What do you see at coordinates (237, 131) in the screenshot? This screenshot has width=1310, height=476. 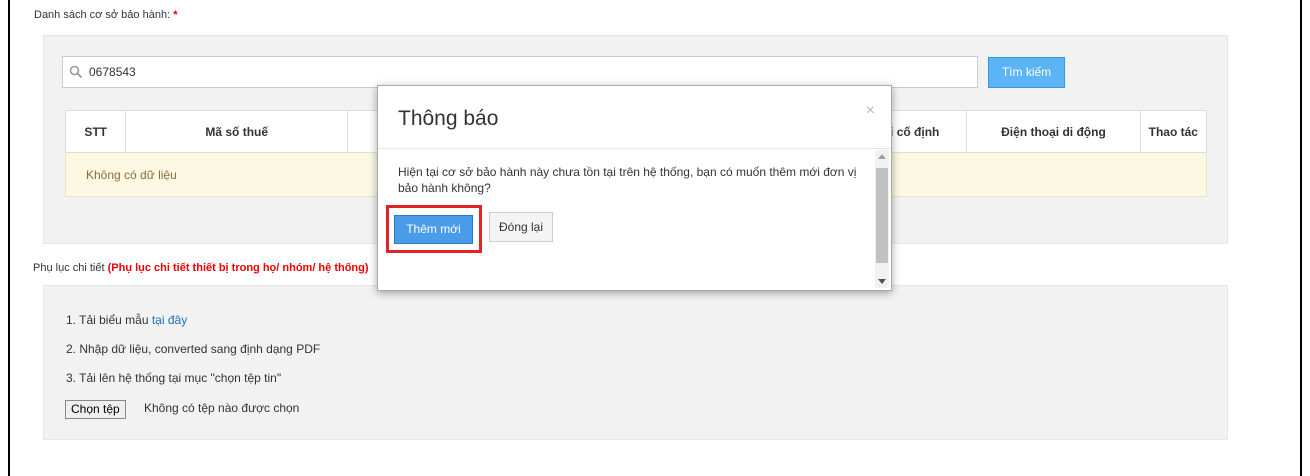 I see `col-tax-code: Mã số thuế` at bounding box center [237, 131].